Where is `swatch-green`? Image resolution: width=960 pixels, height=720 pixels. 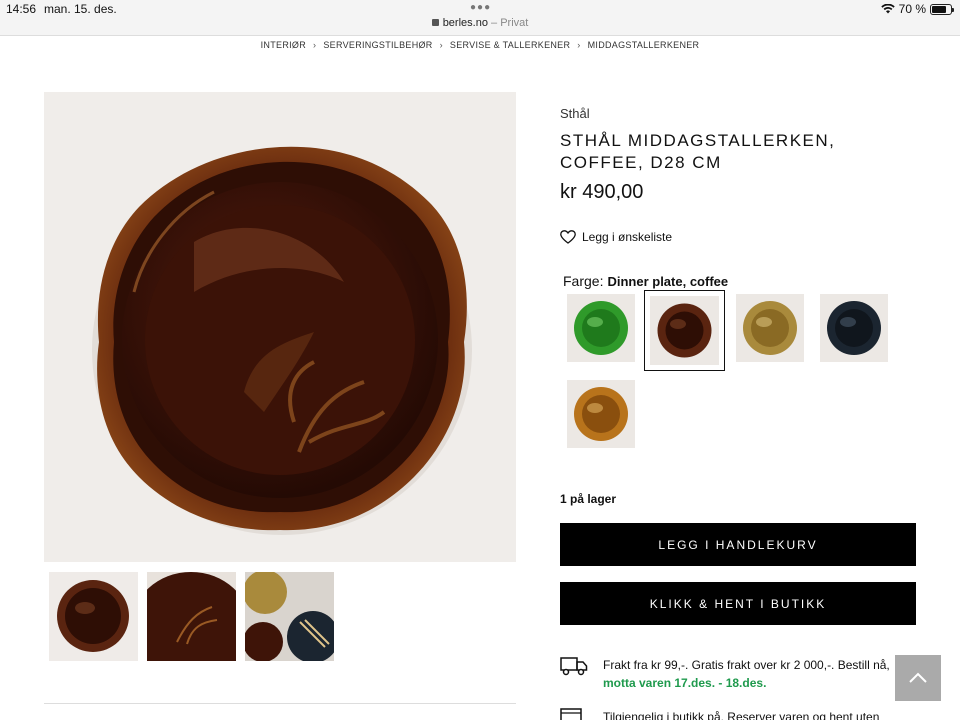 swatch-green is located at coordinates (601, 328).